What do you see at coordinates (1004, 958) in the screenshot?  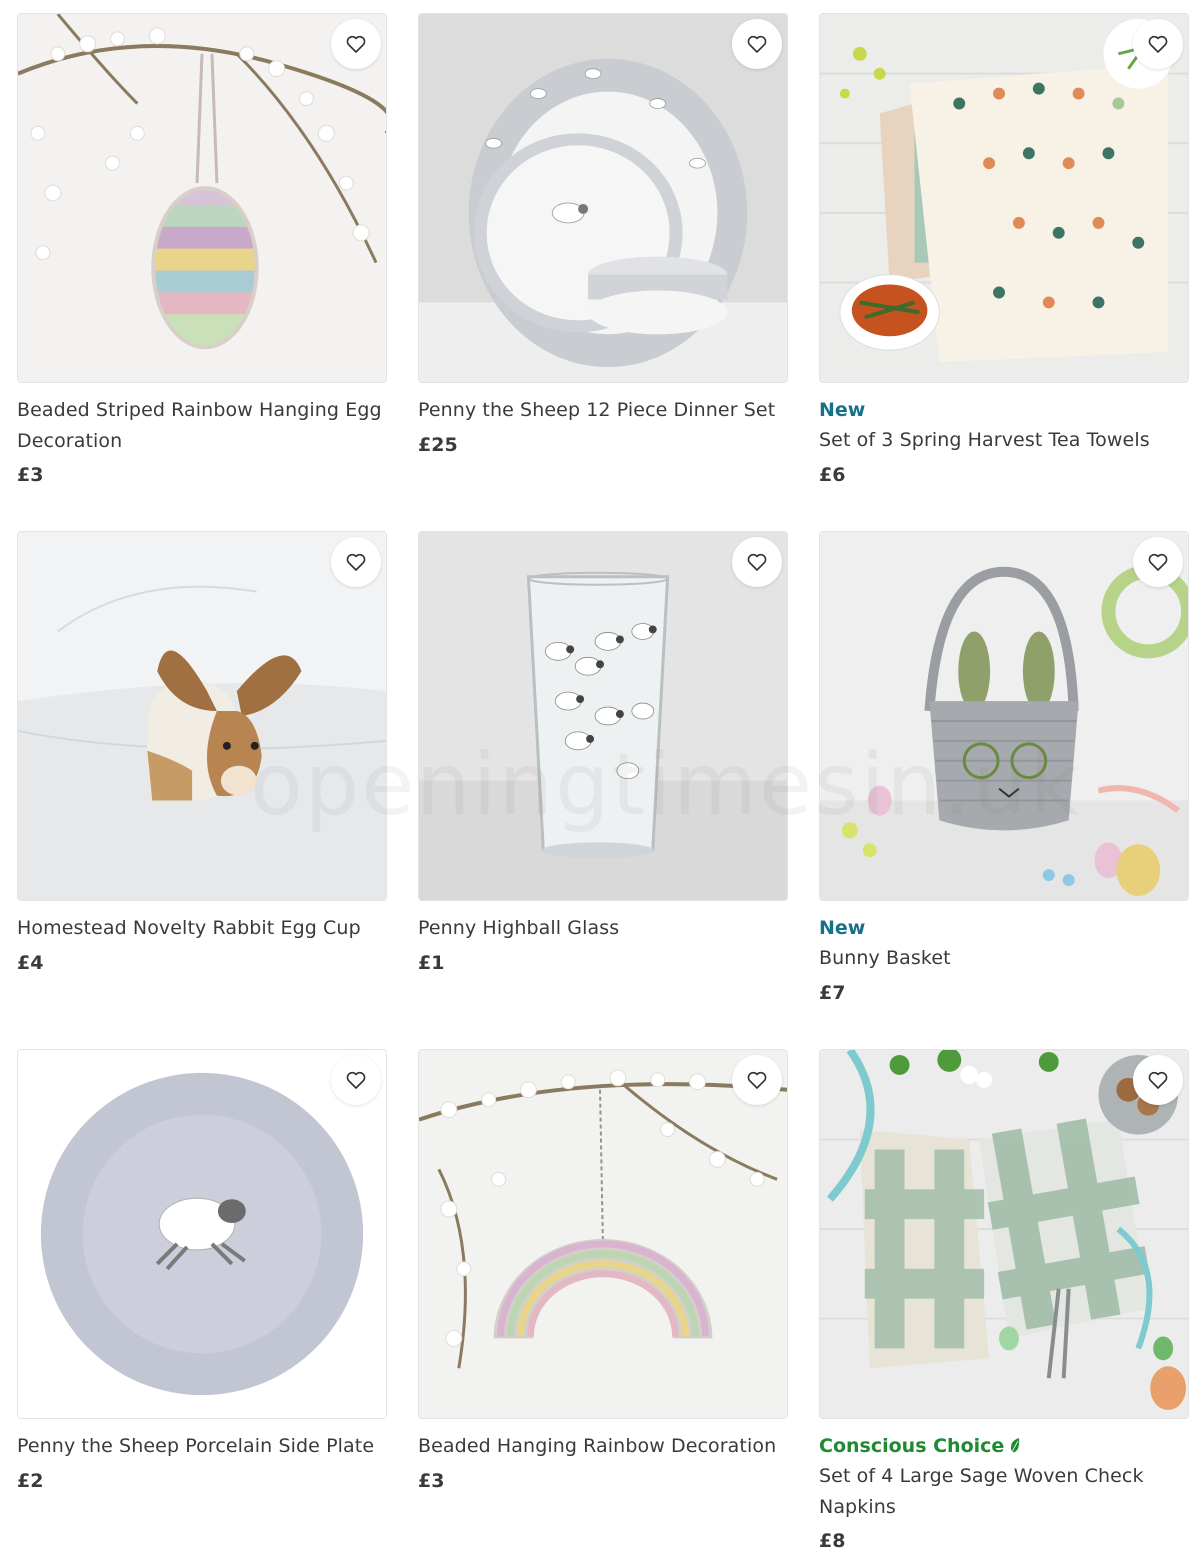 I see `product-title: Bunny Basket` at bounding box center [1004, 958].